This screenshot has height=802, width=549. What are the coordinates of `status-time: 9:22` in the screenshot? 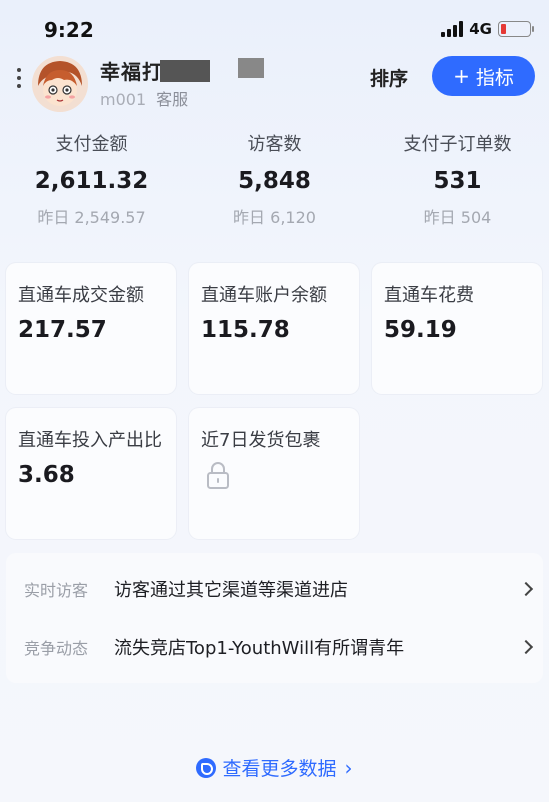 It's located at (69, 30).